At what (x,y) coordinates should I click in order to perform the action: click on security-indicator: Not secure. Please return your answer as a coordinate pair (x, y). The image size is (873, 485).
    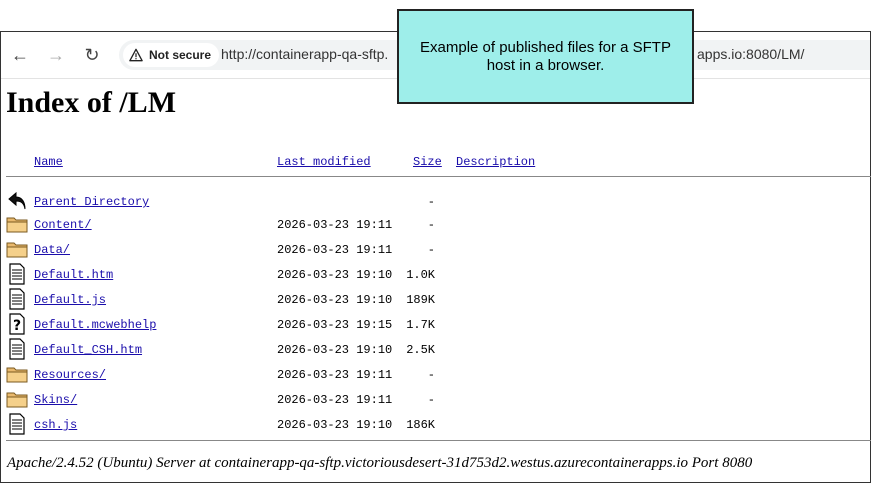
    Looking at the image, I should click on (171, 55).